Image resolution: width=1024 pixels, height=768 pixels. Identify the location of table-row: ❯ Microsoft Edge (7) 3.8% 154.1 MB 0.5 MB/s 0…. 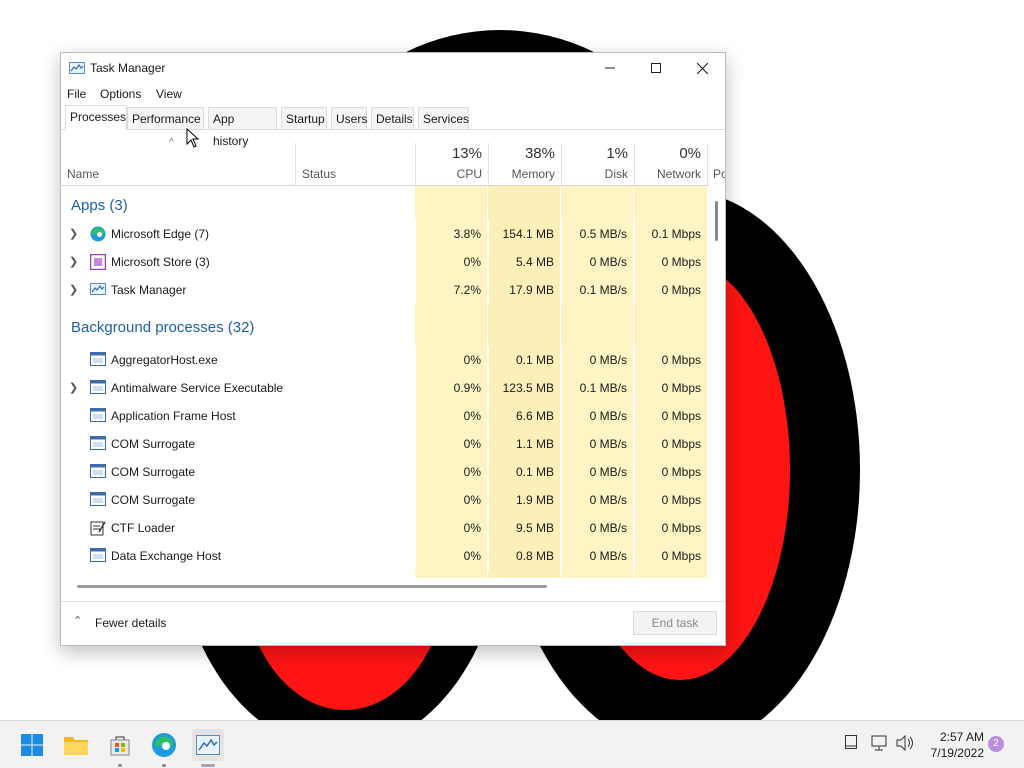
(385, 234).